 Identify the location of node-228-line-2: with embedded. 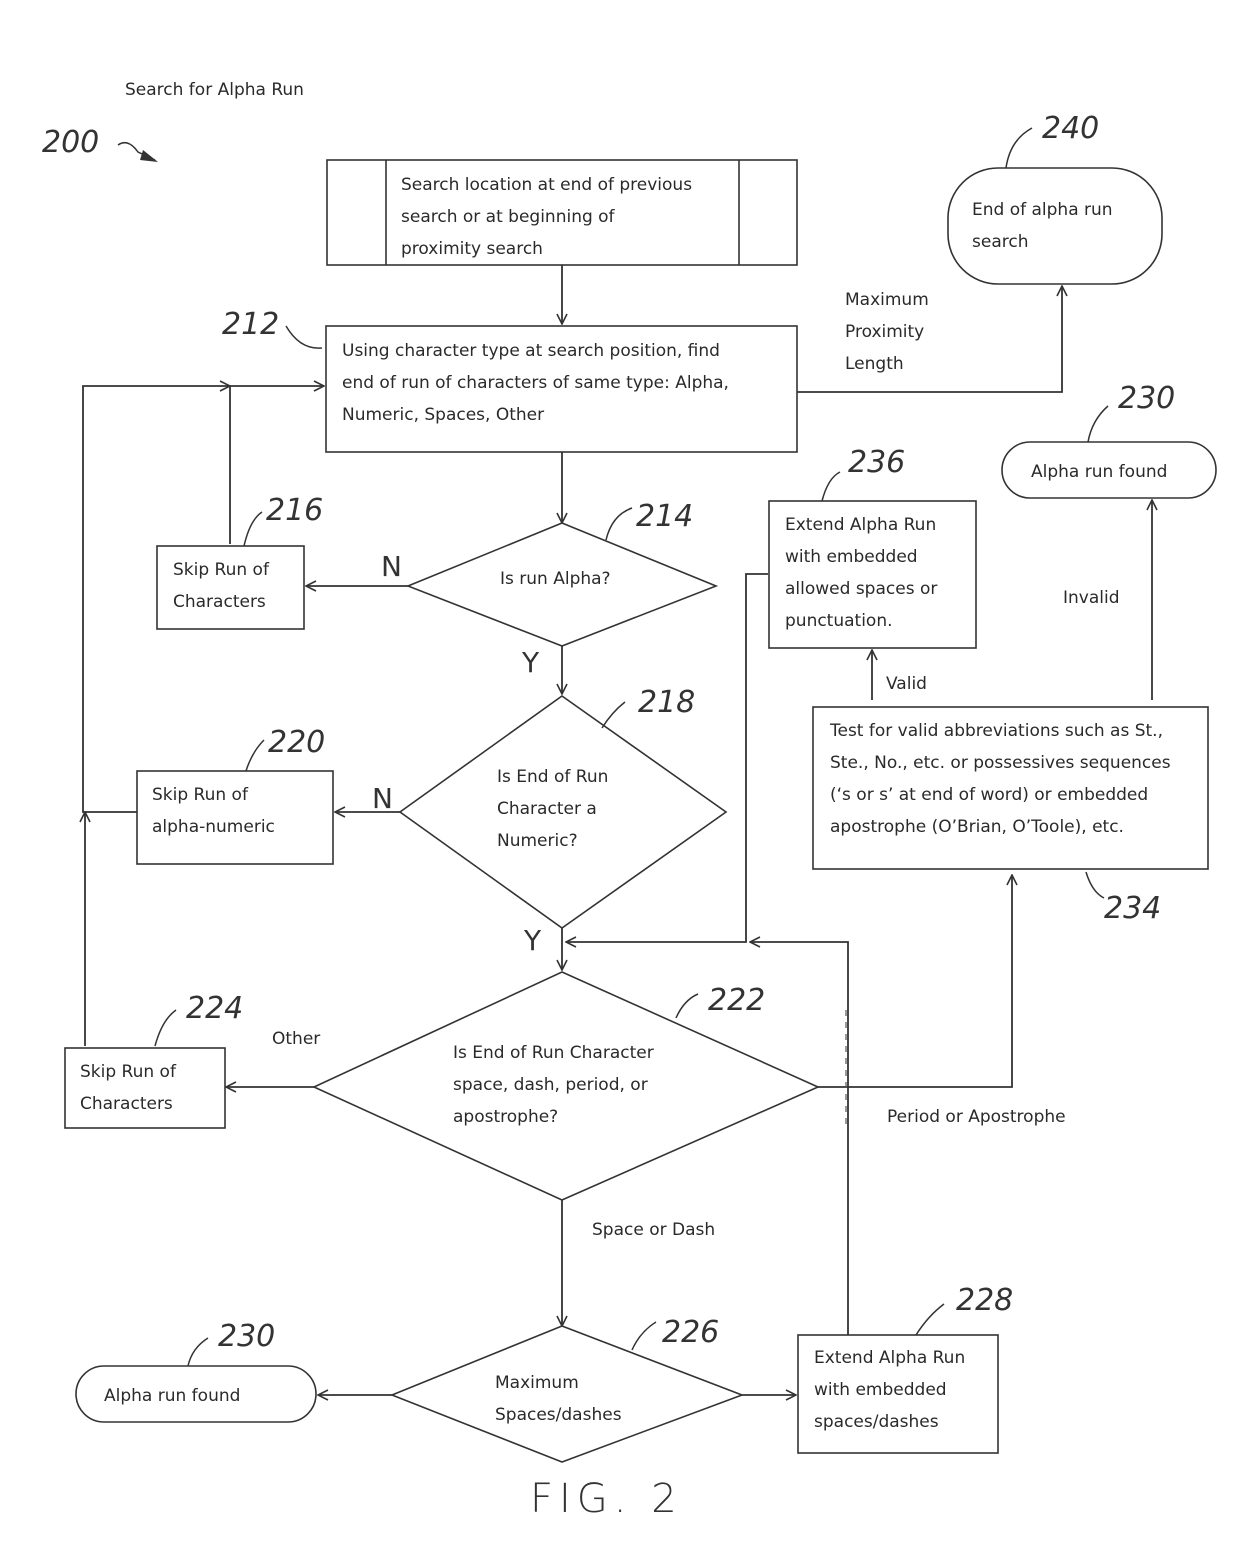
(880, 1390).